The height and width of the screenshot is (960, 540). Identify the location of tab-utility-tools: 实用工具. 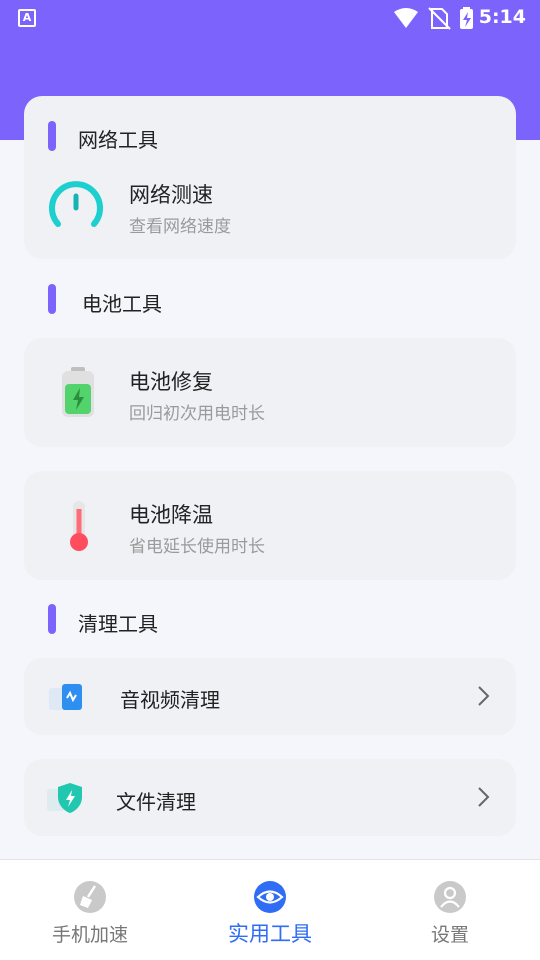
(270, 910).